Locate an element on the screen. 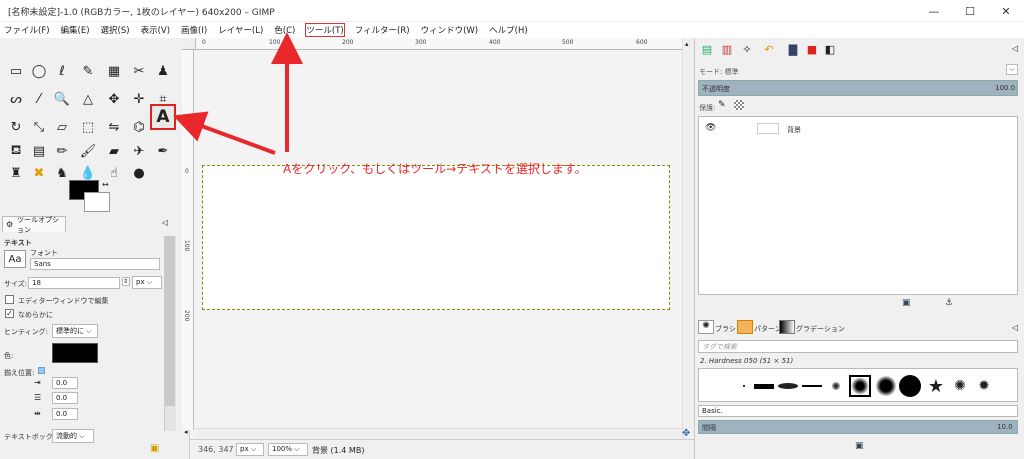 The image size is (1024, 459). paintbrush-icon: 🖌 is located at coordinates (88, 151).